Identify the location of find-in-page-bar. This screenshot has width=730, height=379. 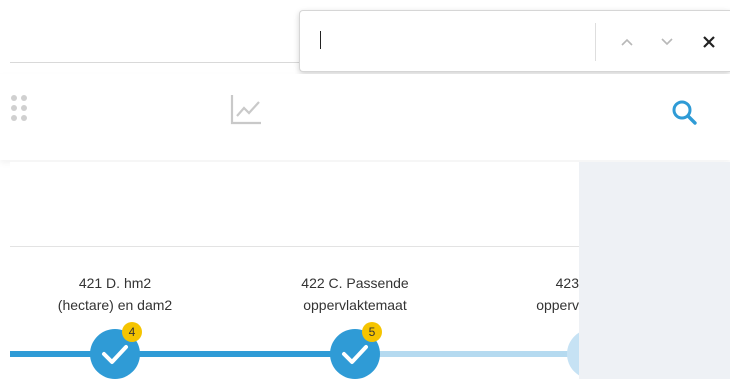
(514, 41).